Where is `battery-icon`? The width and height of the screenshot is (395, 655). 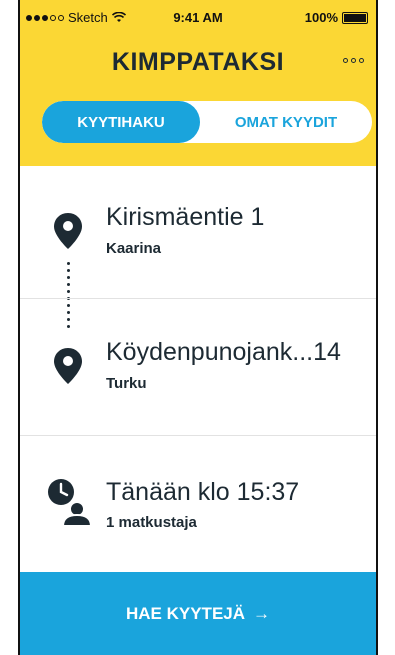
battery-icon is located at coordinates (355, 17).